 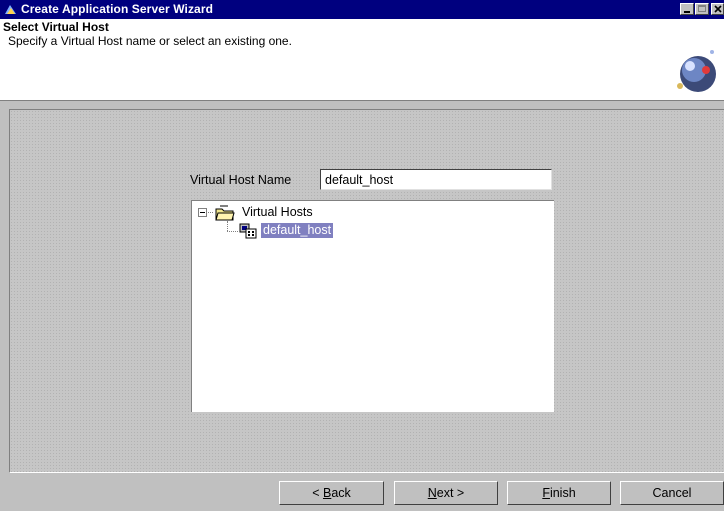 I want to click on collapse-toggle-icon, so click(x=202, y=212).